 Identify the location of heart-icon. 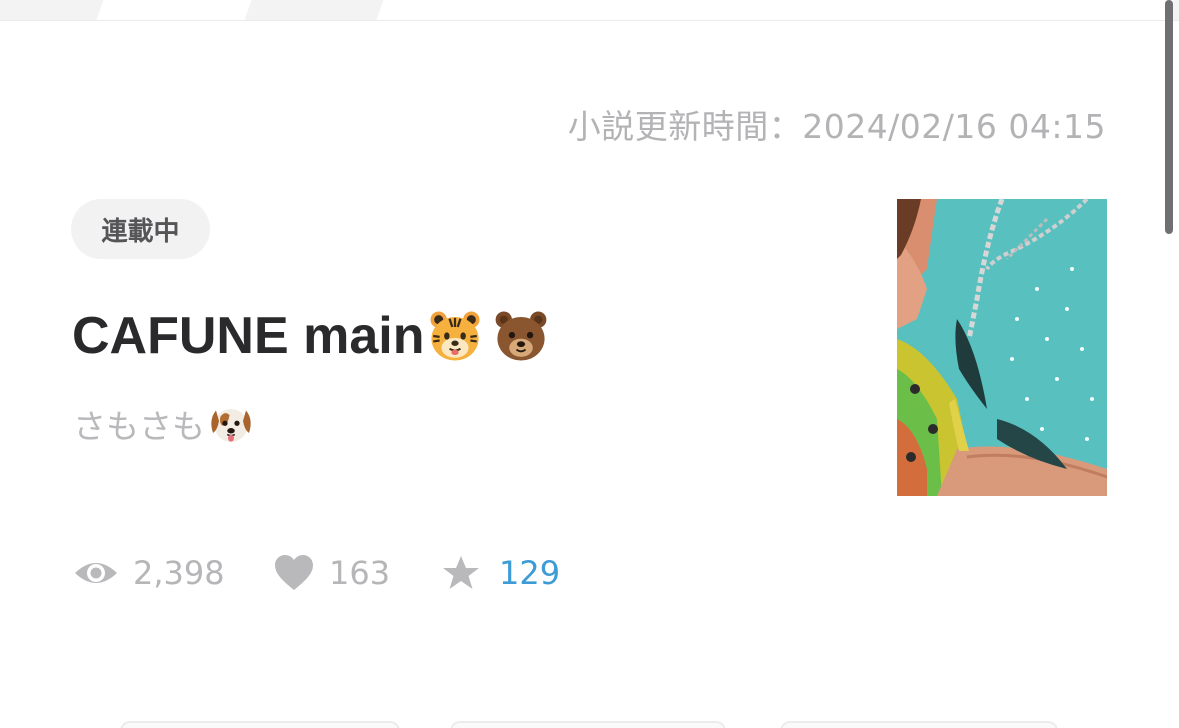
(294, 572).